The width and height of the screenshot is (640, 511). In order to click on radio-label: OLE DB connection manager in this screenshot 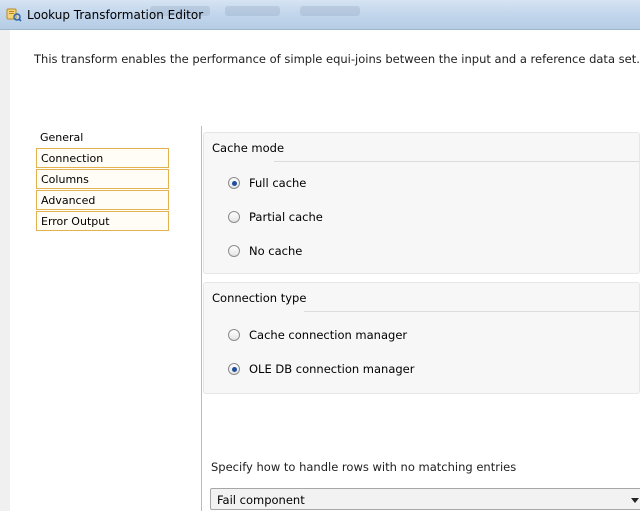, I will do `click(332, 369)`.